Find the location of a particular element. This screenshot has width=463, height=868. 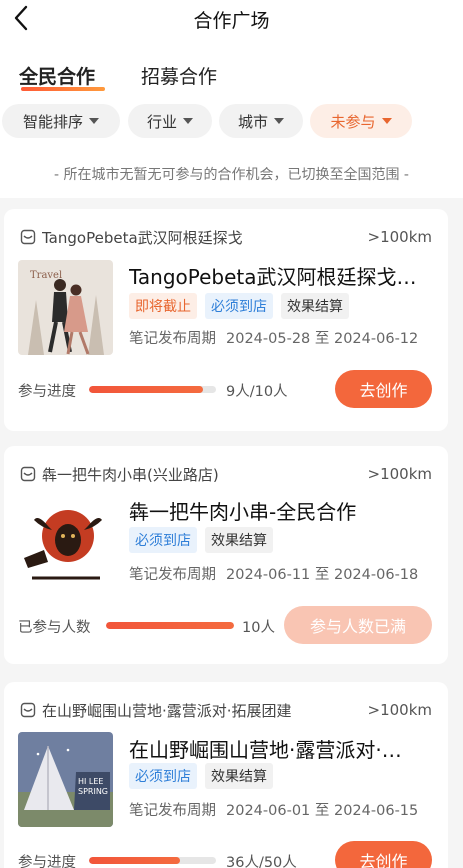

store-name: 在山野崛围山营地·露营派对·拓展团建 is located at coordinates (201, 710).